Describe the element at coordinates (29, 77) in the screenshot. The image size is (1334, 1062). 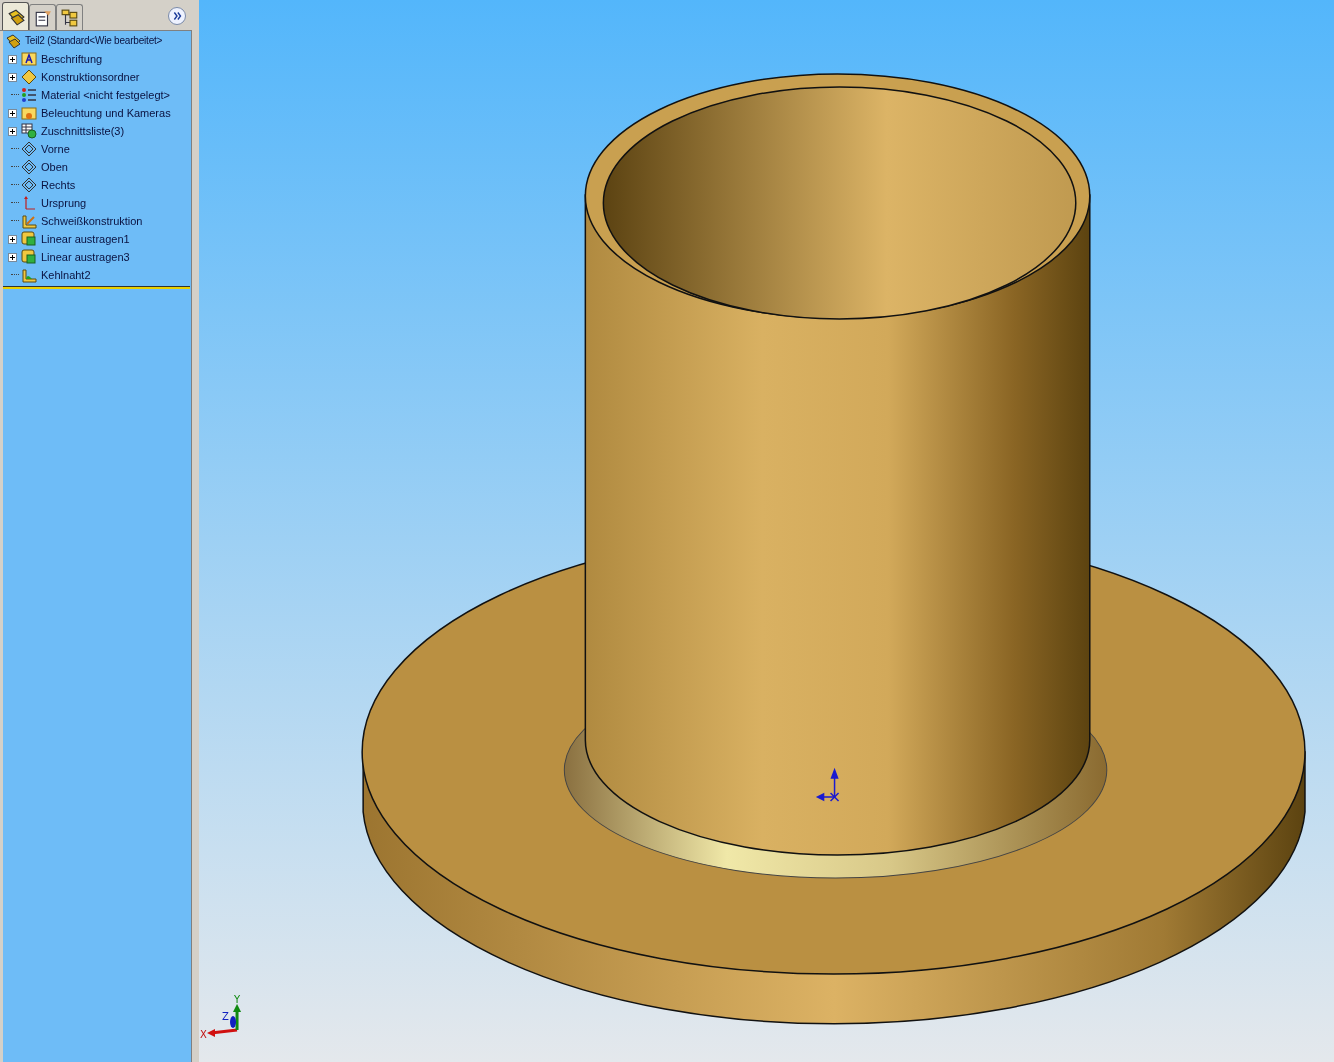
I see `diamond-icon` at that location.